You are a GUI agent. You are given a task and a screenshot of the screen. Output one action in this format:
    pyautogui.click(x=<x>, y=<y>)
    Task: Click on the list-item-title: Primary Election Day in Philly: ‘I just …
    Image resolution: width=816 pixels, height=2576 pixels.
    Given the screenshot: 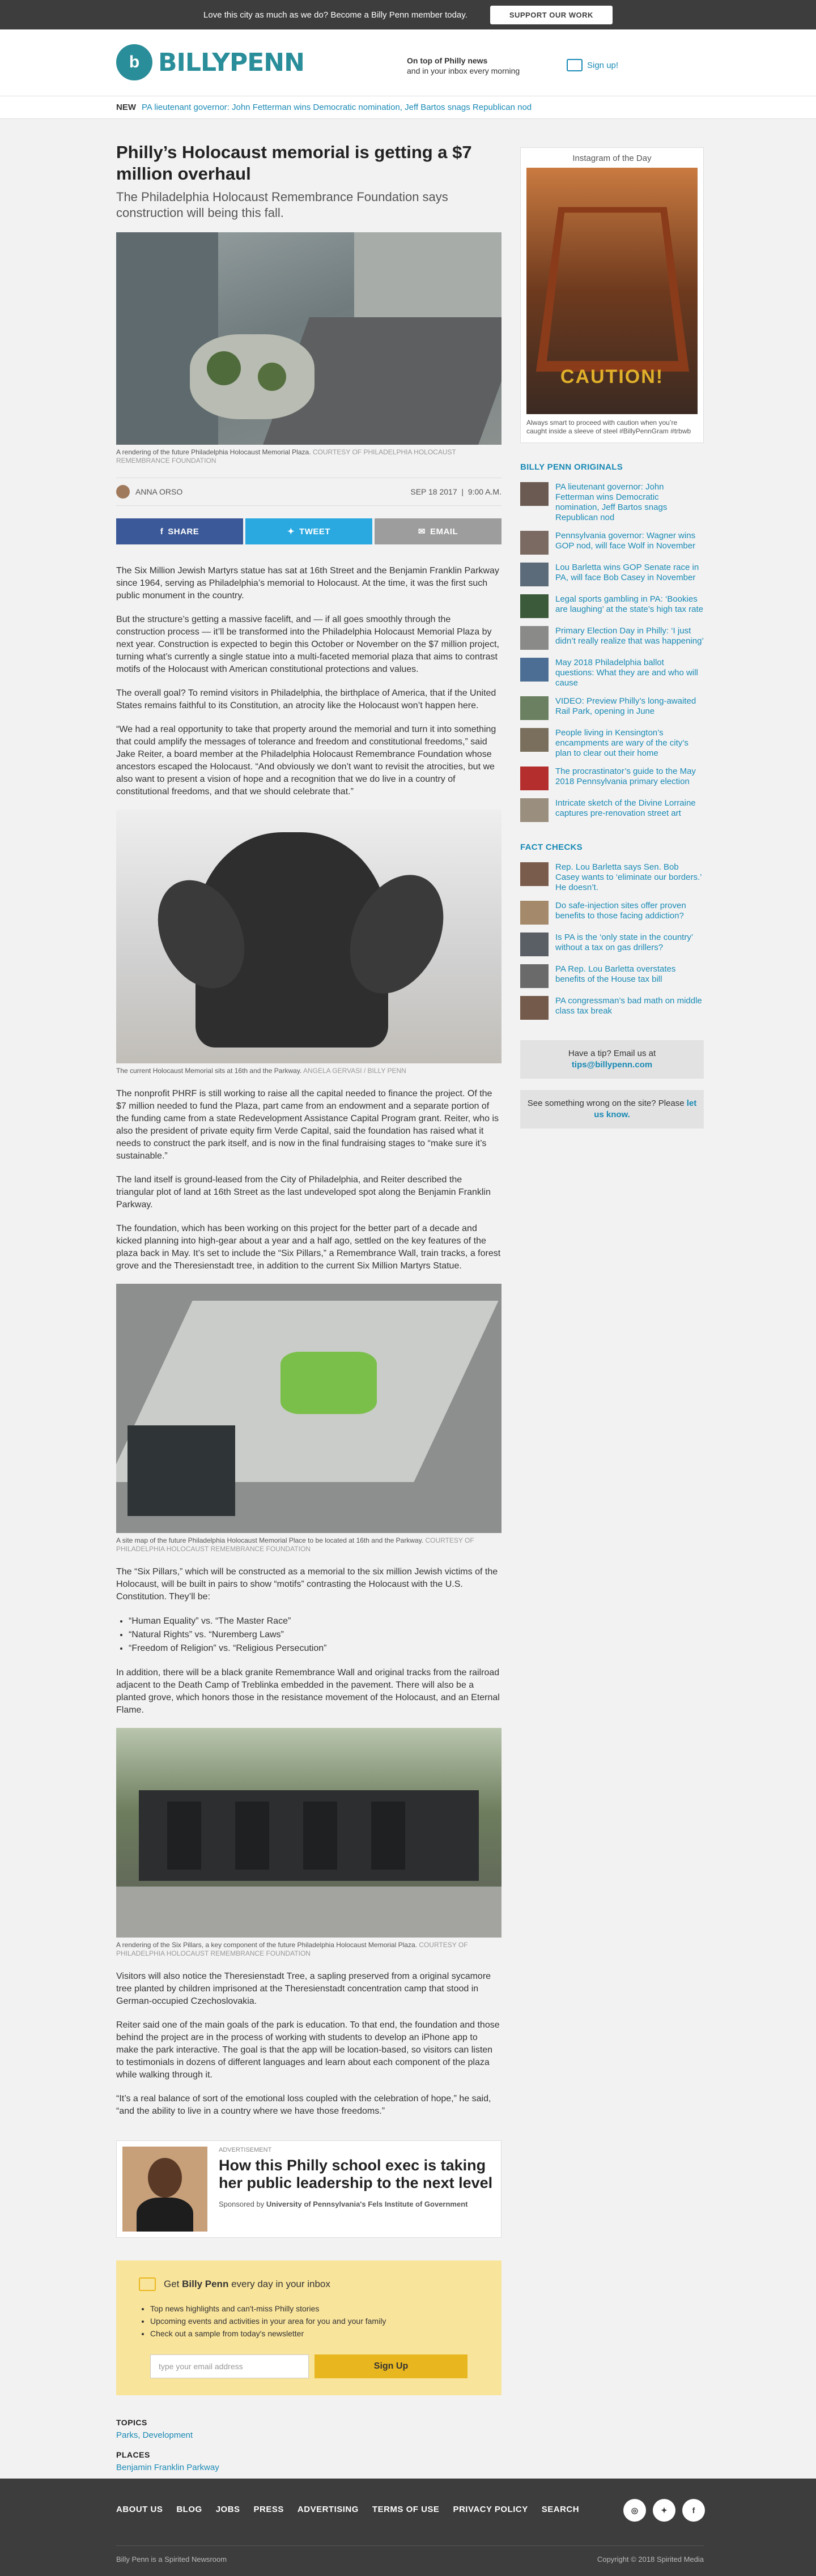 What is the action you would take?
    pyautogui.click(x=629, y=636)
    